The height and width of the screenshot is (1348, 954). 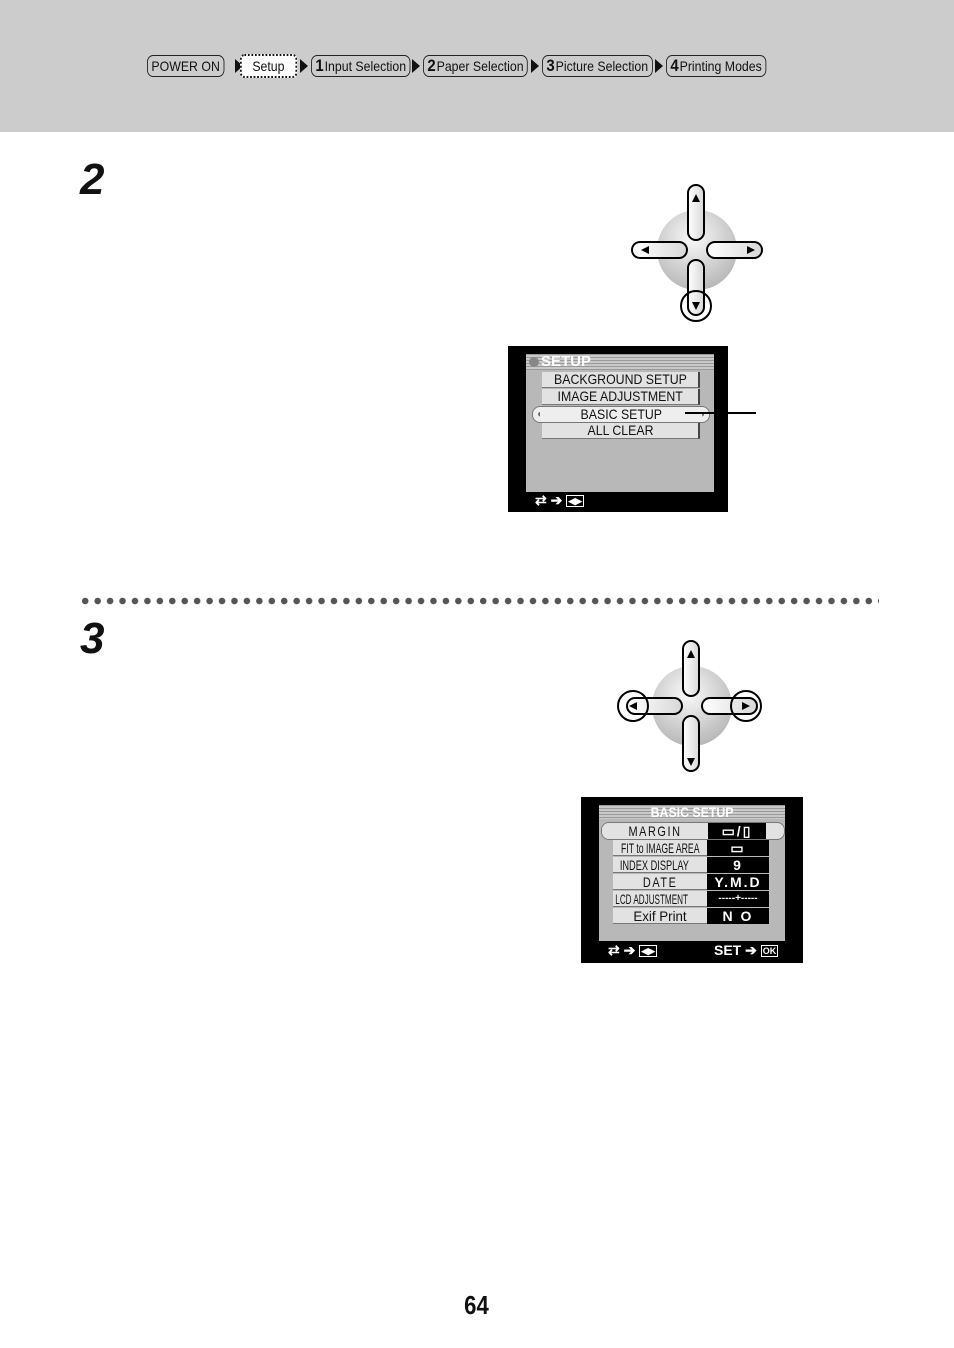 I want to click on crumb-label: Paper Selection, so click(x=481, y=66).